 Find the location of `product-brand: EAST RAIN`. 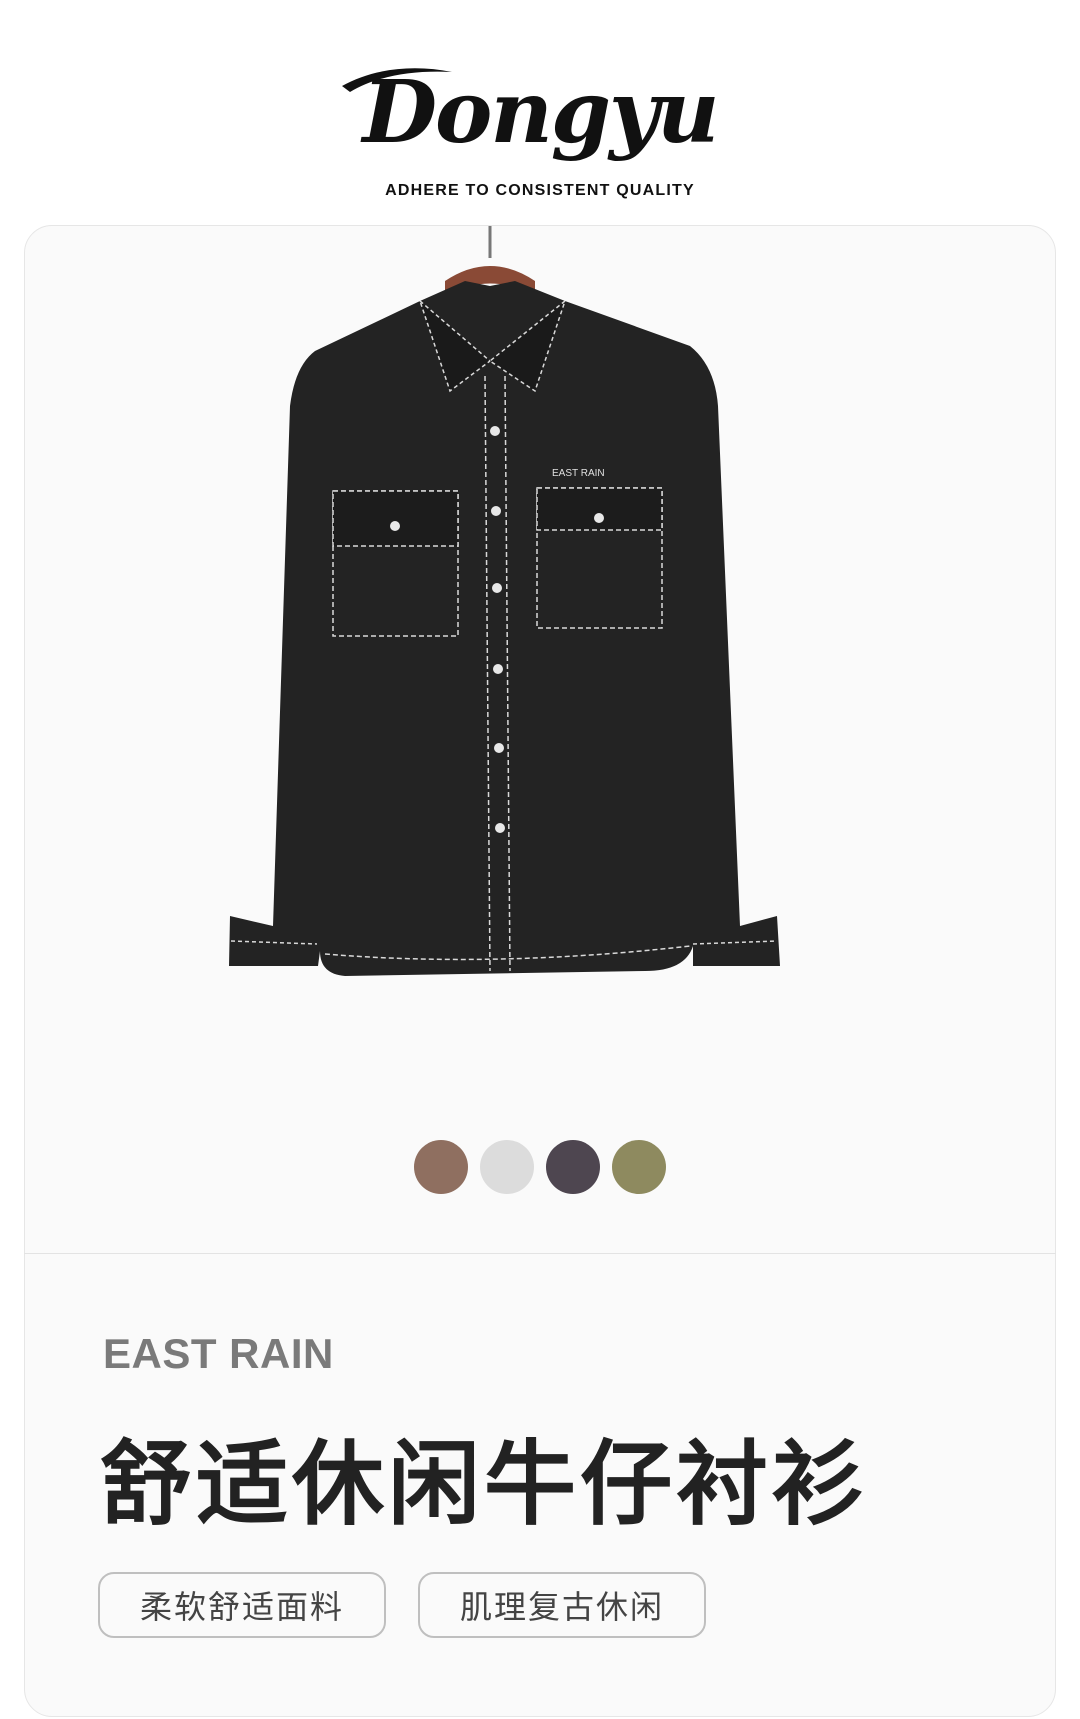

product-brand: EAST RAIN is located at coordinates (218, 1353).